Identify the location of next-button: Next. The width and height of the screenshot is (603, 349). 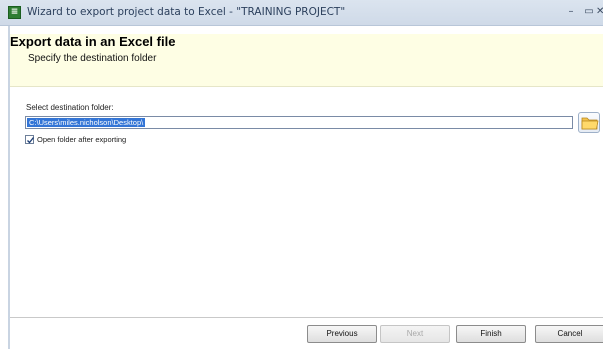
(415, 334).